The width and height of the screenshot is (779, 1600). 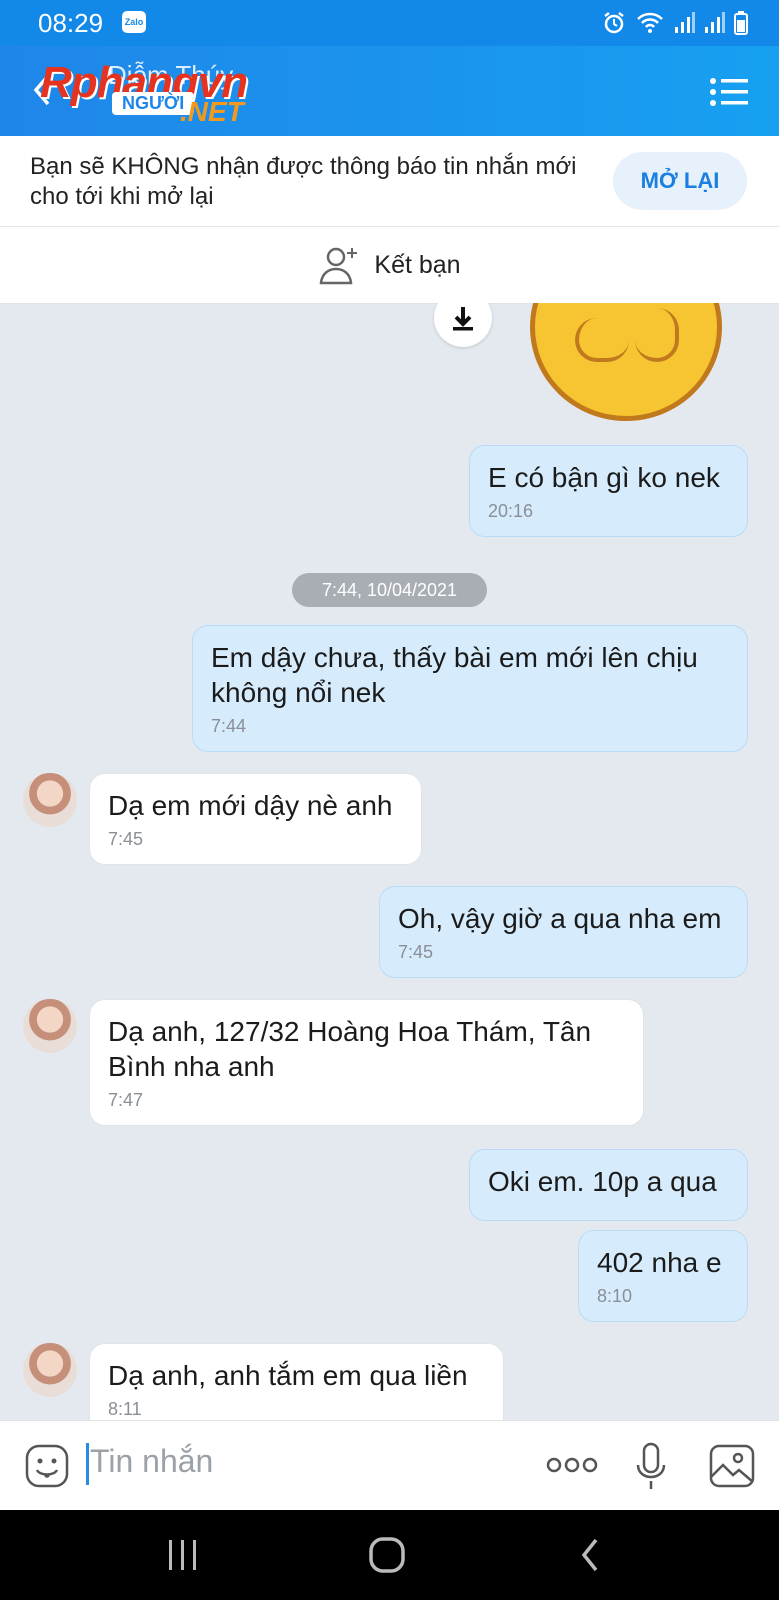 What do you see at coordinates (151, 1461) in the screenshot?
I see `message-input: Tin nhắn` at bounding box center [151, 1461].